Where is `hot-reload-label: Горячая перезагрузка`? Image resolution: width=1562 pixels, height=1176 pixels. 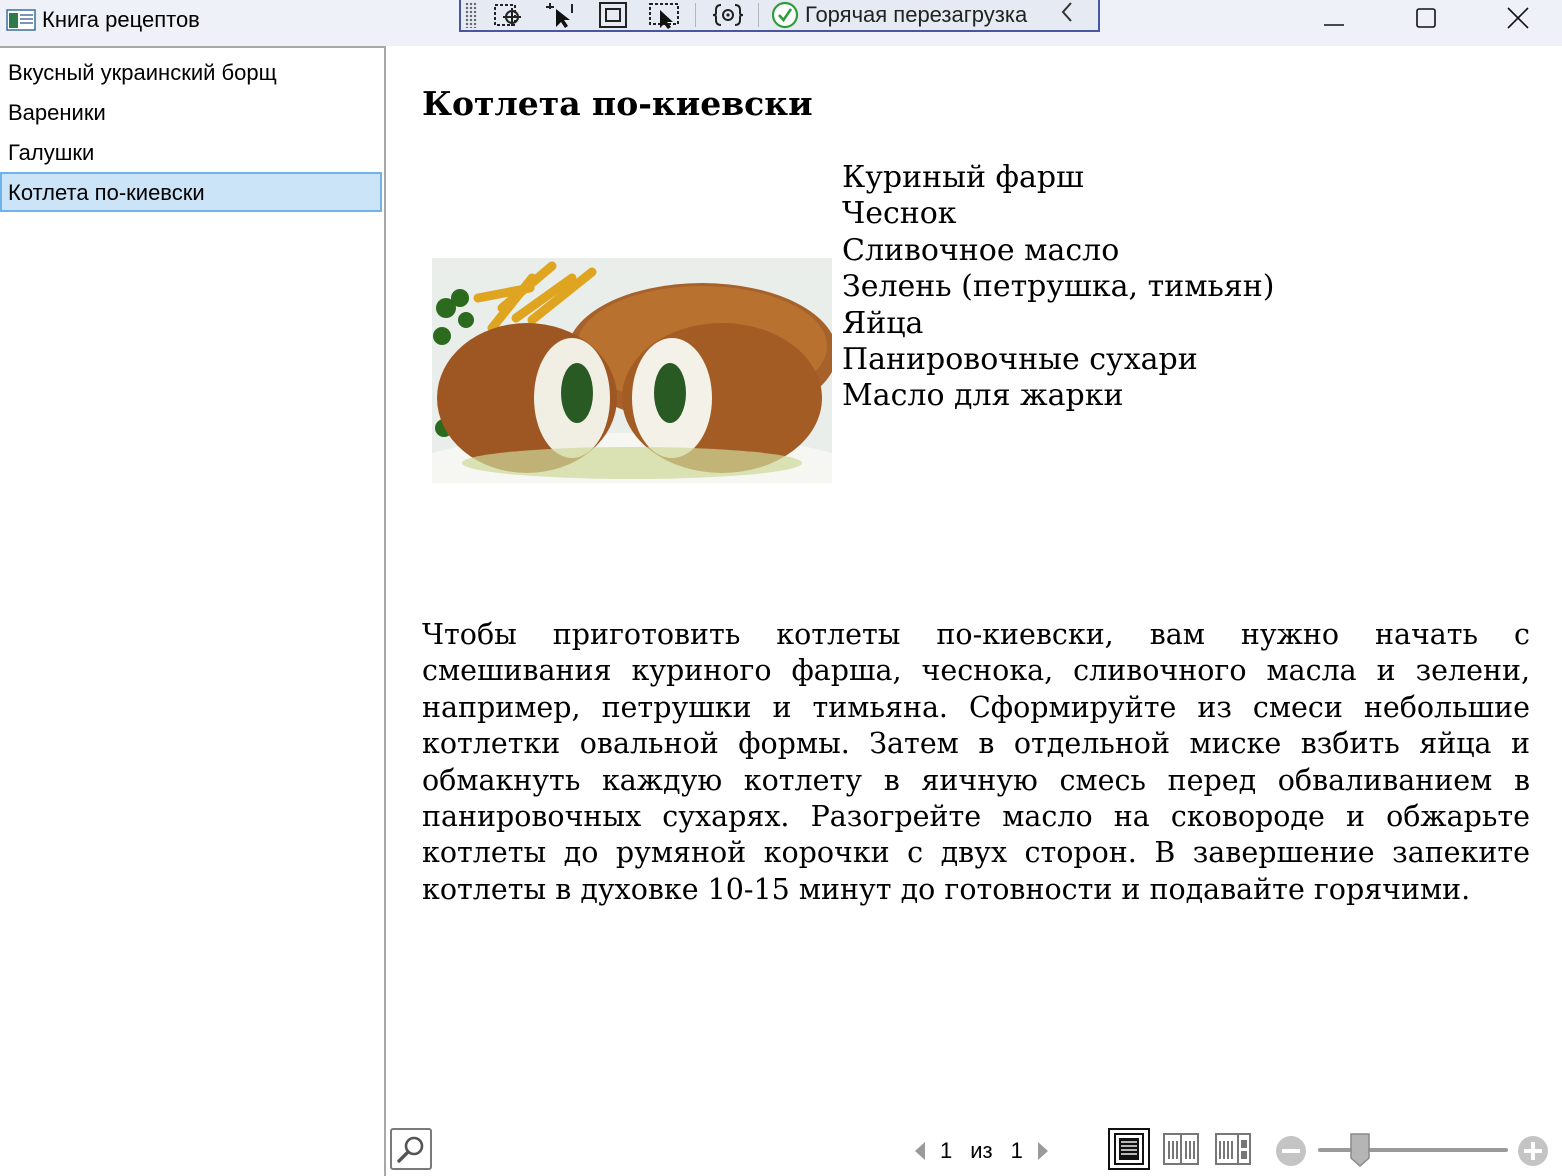
hot-reload-label: Горячая перезагрузка is located at coordinates (916, 14).